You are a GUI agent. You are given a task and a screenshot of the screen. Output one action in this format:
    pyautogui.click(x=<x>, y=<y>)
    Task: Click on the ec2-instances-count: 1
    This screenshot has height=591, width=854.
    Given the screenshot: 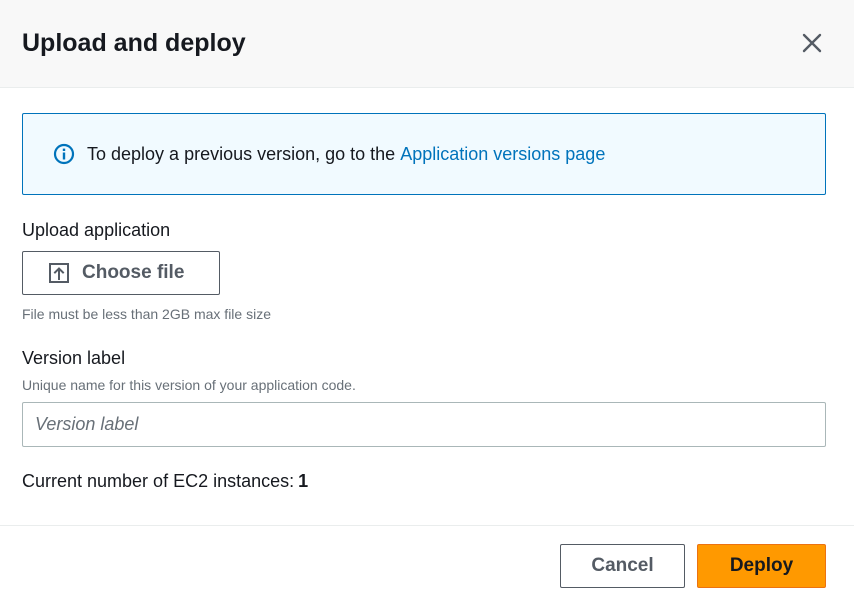 What is the action you would take?
    pyautogui.click(x=303, y=481)
    